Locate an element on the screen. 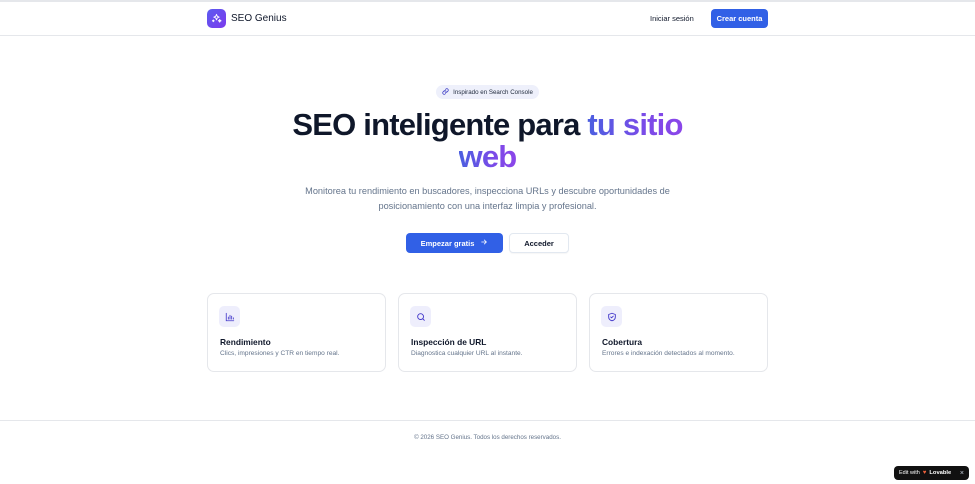 This screenshot has height=484, width=975. badge-prefix: Edit with is located at coordinates (909, 473).